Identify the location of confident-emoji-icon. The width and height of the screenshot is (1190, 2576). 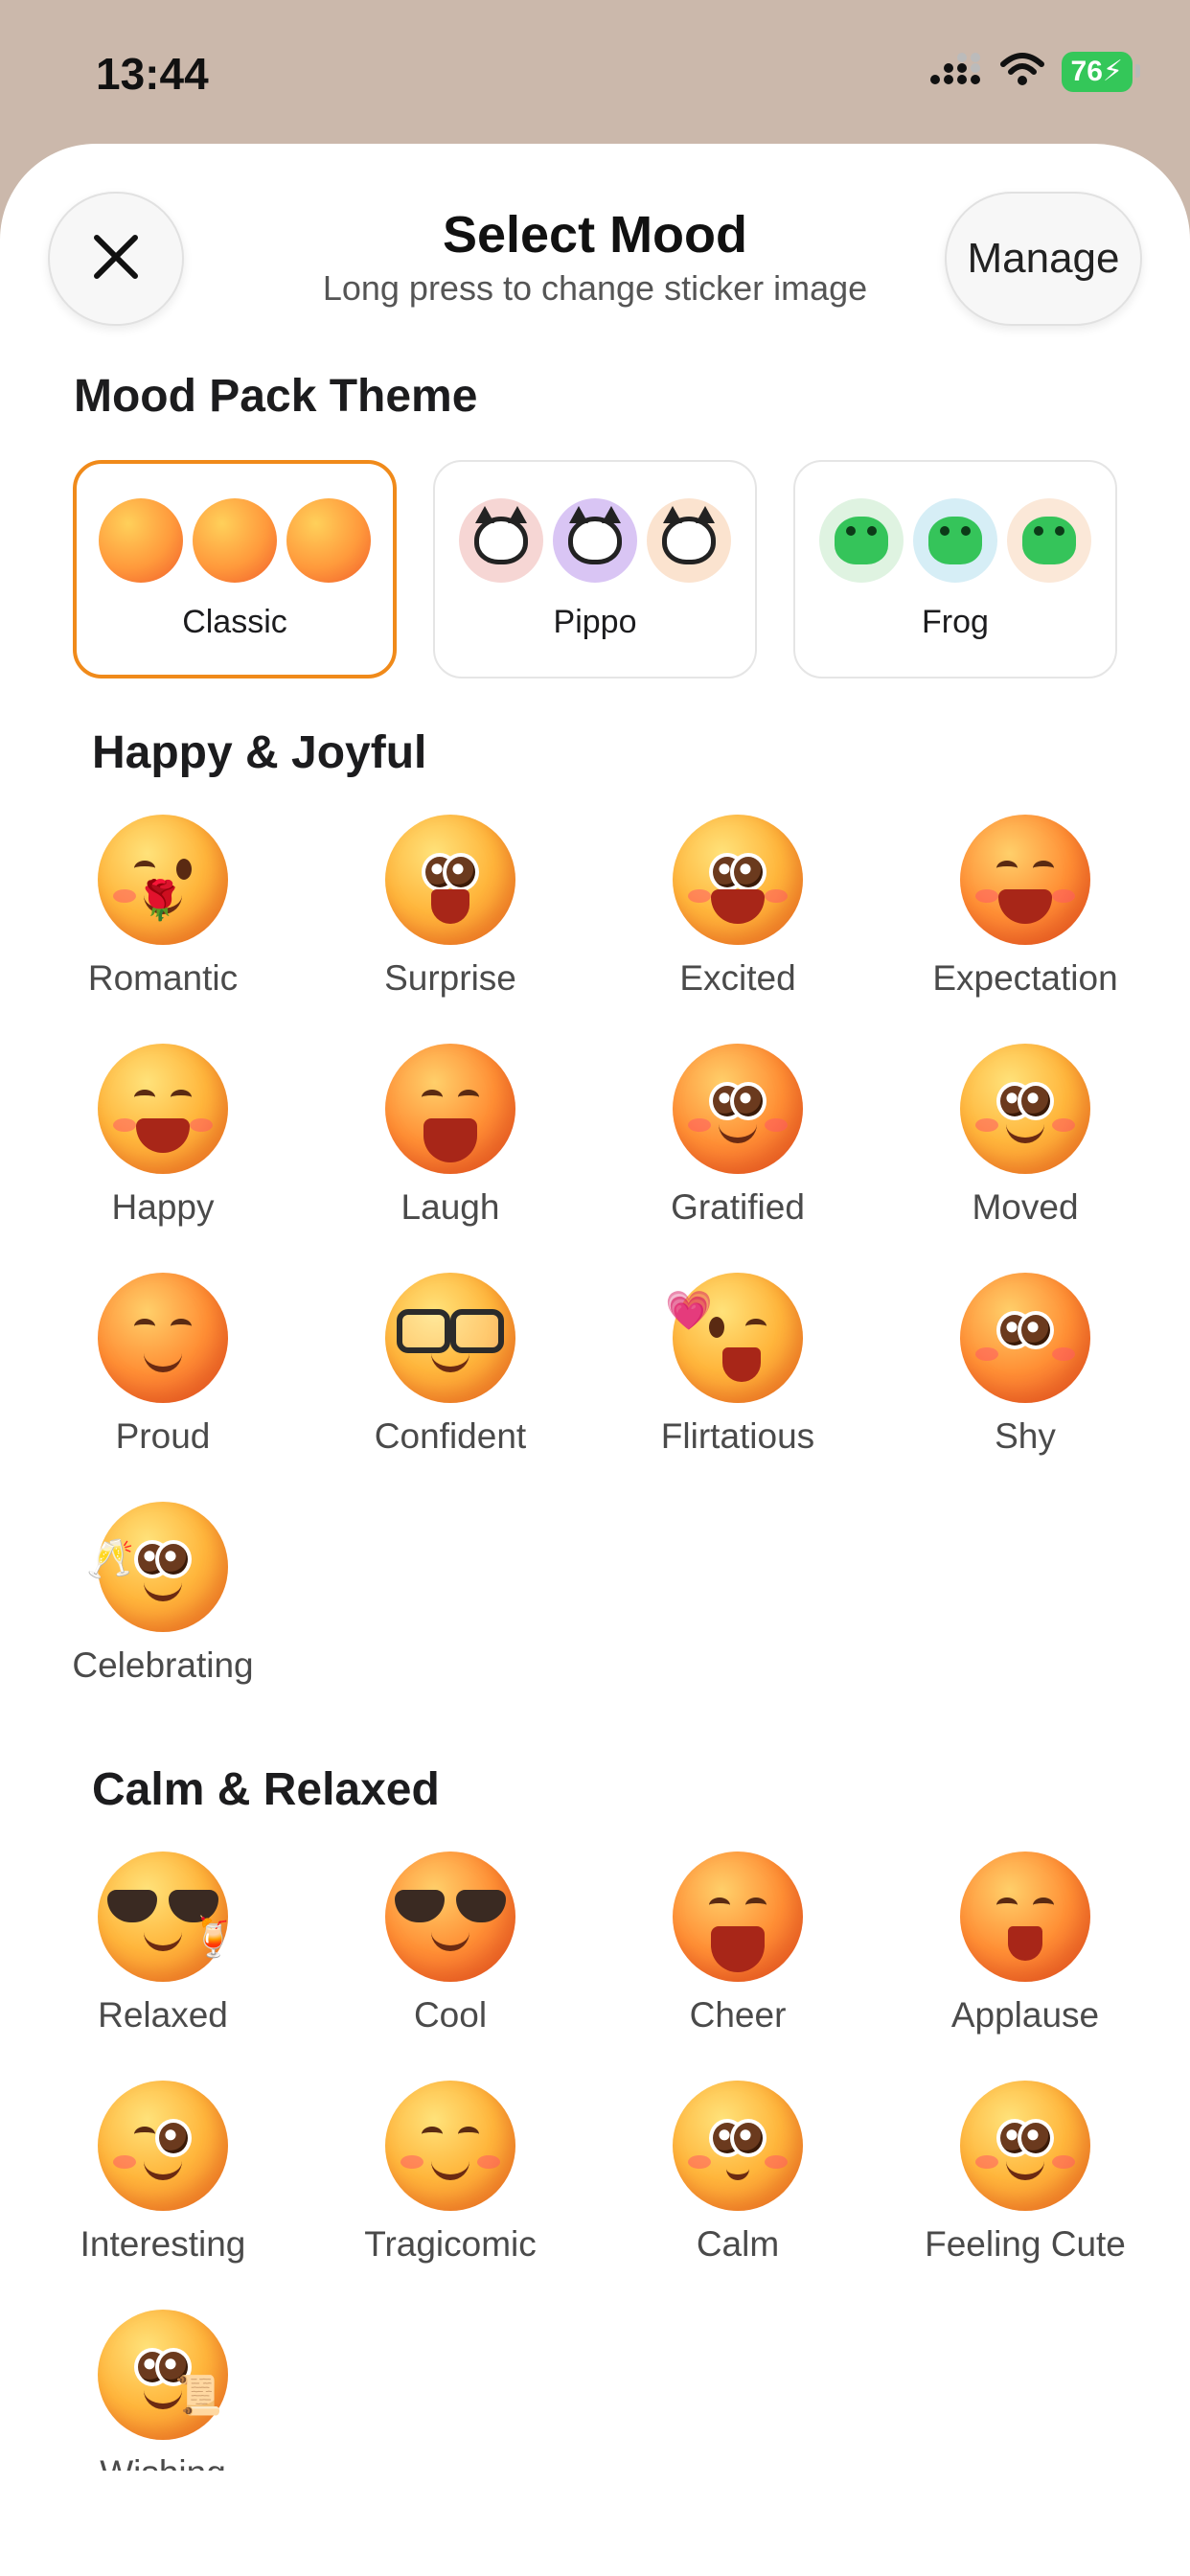
(450, 1338).